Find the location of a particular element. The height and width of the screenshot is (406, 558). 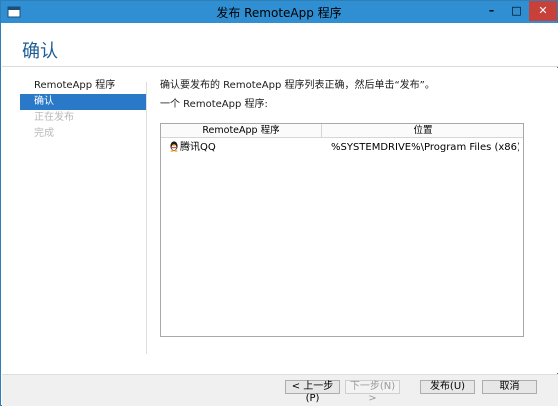

close-button: ✕ is located at coordinates (543, 11).